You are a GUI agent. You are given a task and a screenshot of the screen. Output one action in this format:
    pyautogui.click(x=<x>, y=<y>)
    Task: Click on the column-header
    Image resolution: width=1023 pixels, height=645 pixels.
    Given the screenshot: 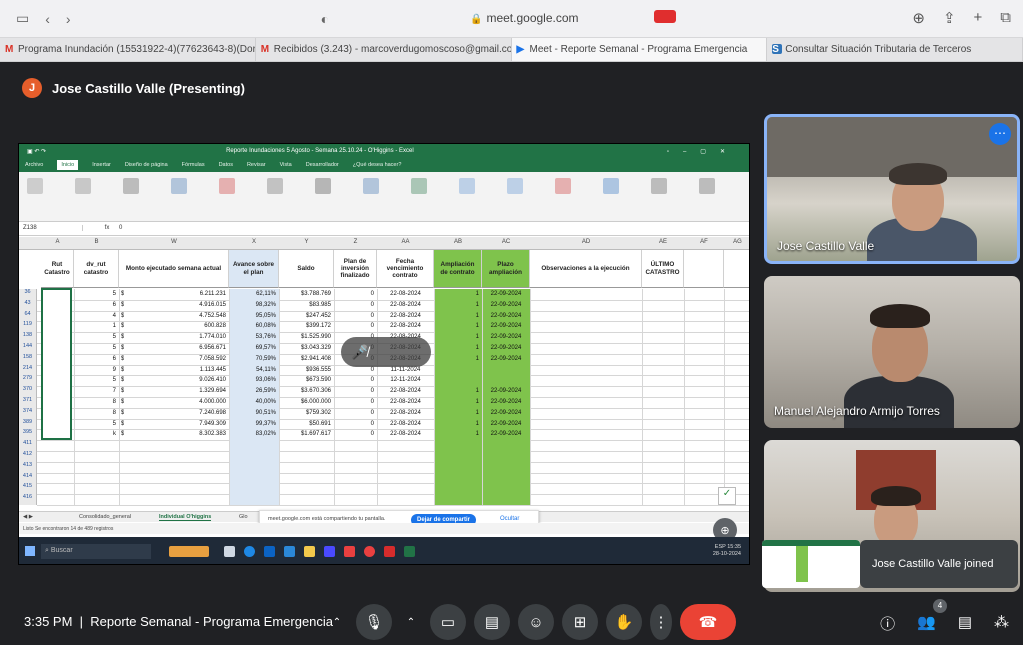 What is the action you would take?
    pyautogui.click(x=704, y=269)
    